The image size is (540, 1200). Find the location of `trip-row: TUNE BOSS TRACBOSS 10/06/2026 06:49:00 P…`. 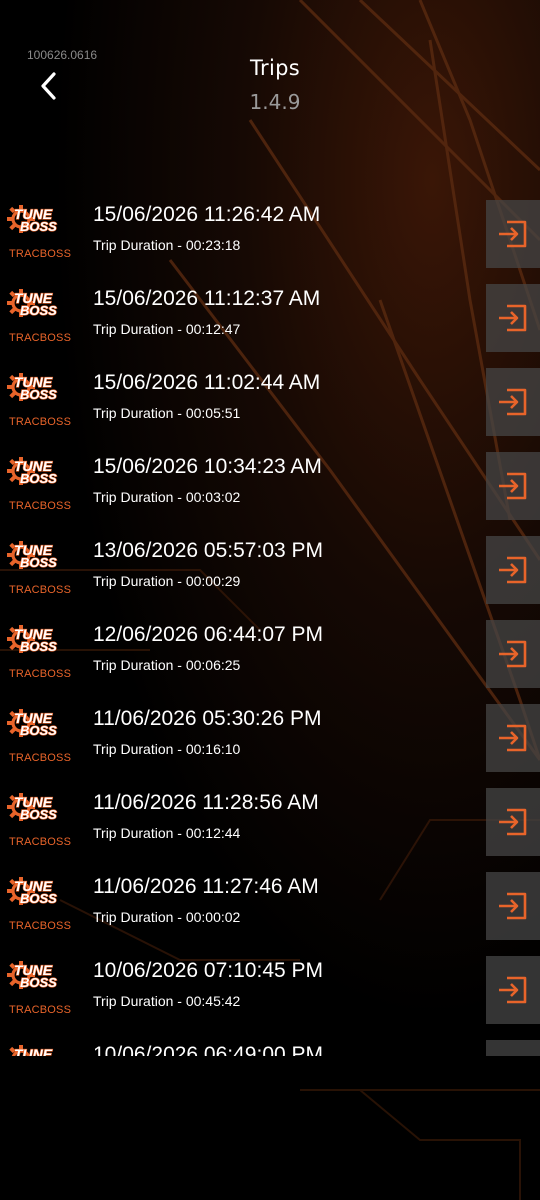

trip-row: TUNE BOSS TRACBOSS 10/06/2026 06:49:00 P… is located at coordinates (270, 1043).